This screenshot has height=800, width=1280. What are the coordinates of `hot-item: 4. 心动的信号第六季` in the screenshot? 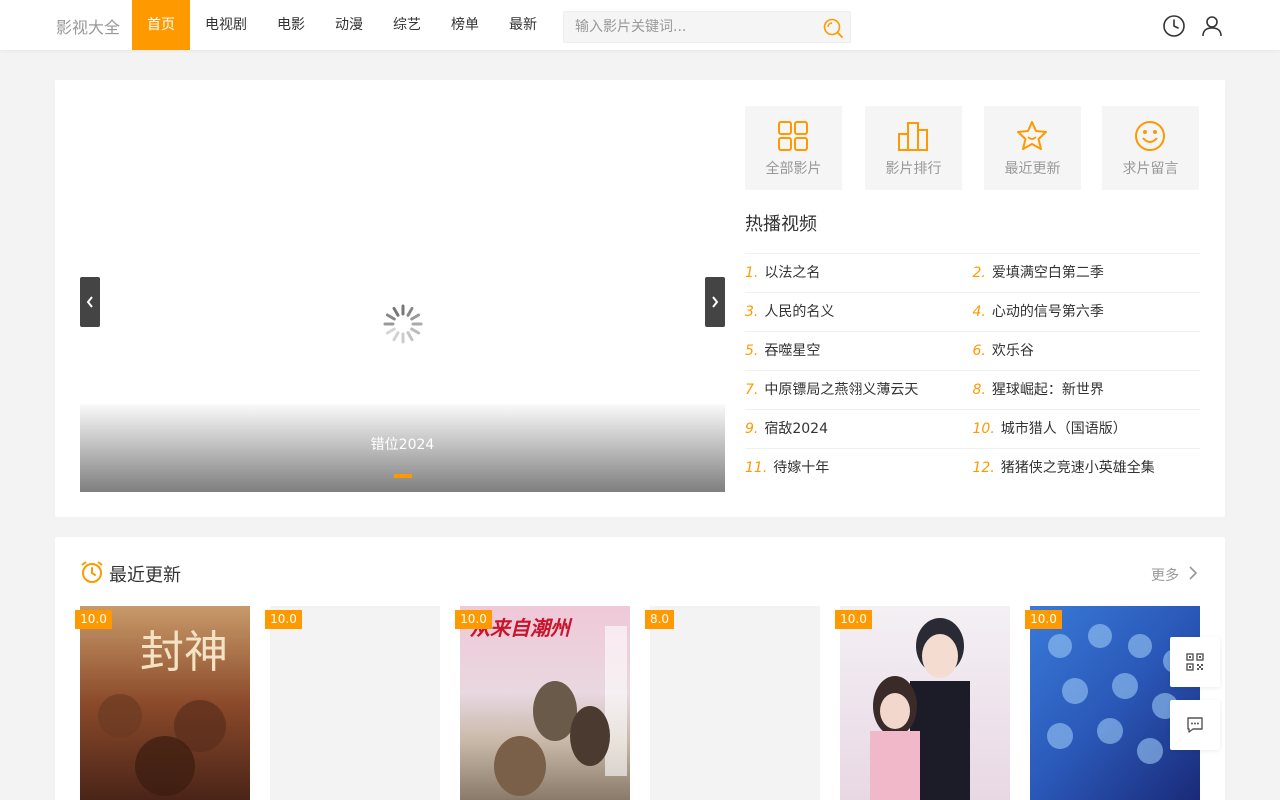 It's located at (1087, 312).